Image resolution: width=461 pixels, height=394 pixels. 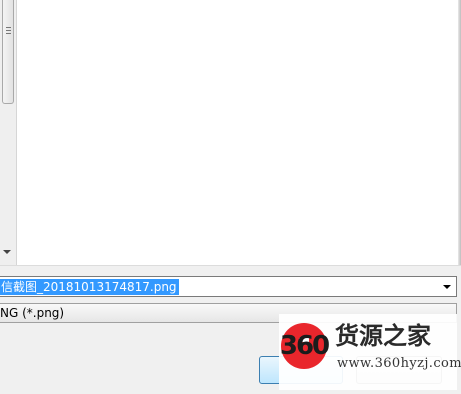 What do you see at coordinates (8, 52) in the screenshot?
I see `scrollbar-thumb` at bounding box center [8, 52].